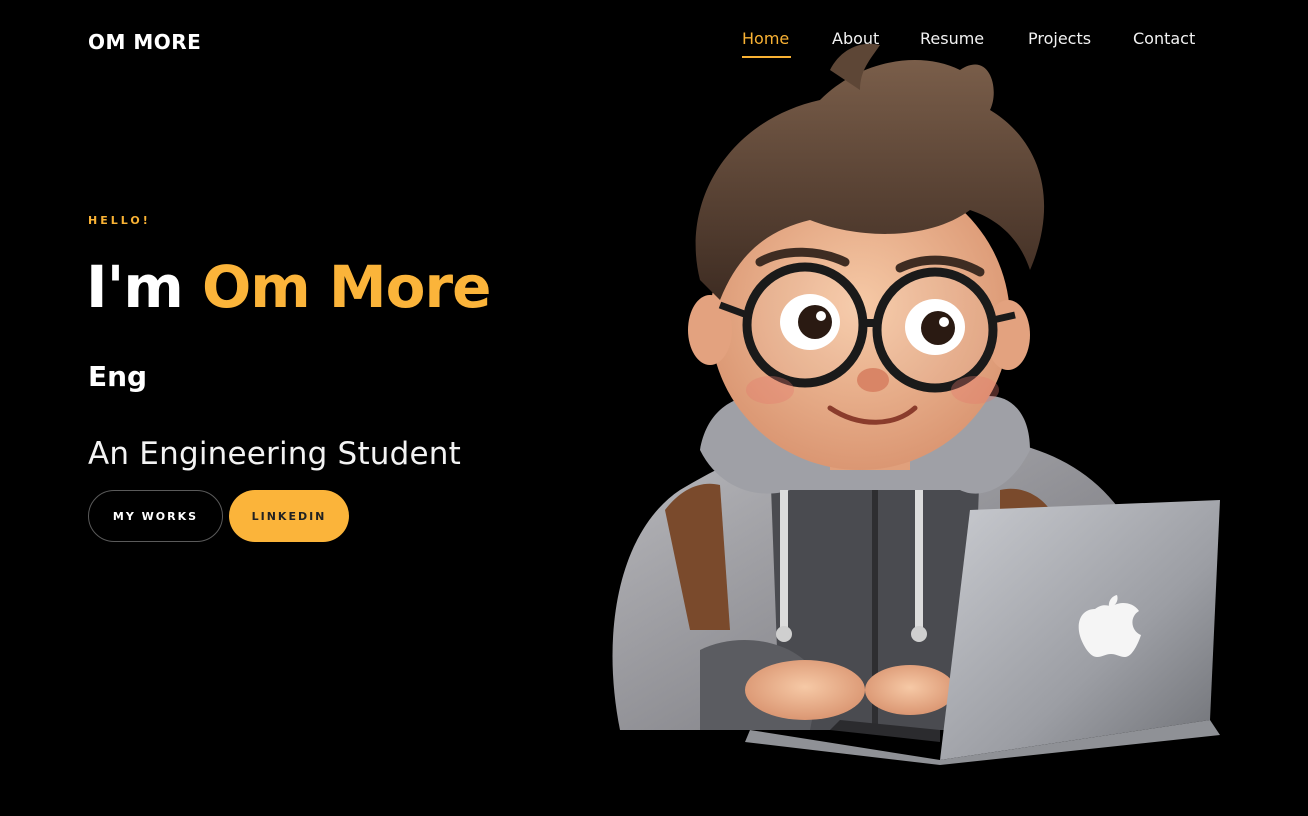 The width and height of the screenshot is (1308, 816). I want to click on my-works-button: MY WORKS, so click(155, 516).